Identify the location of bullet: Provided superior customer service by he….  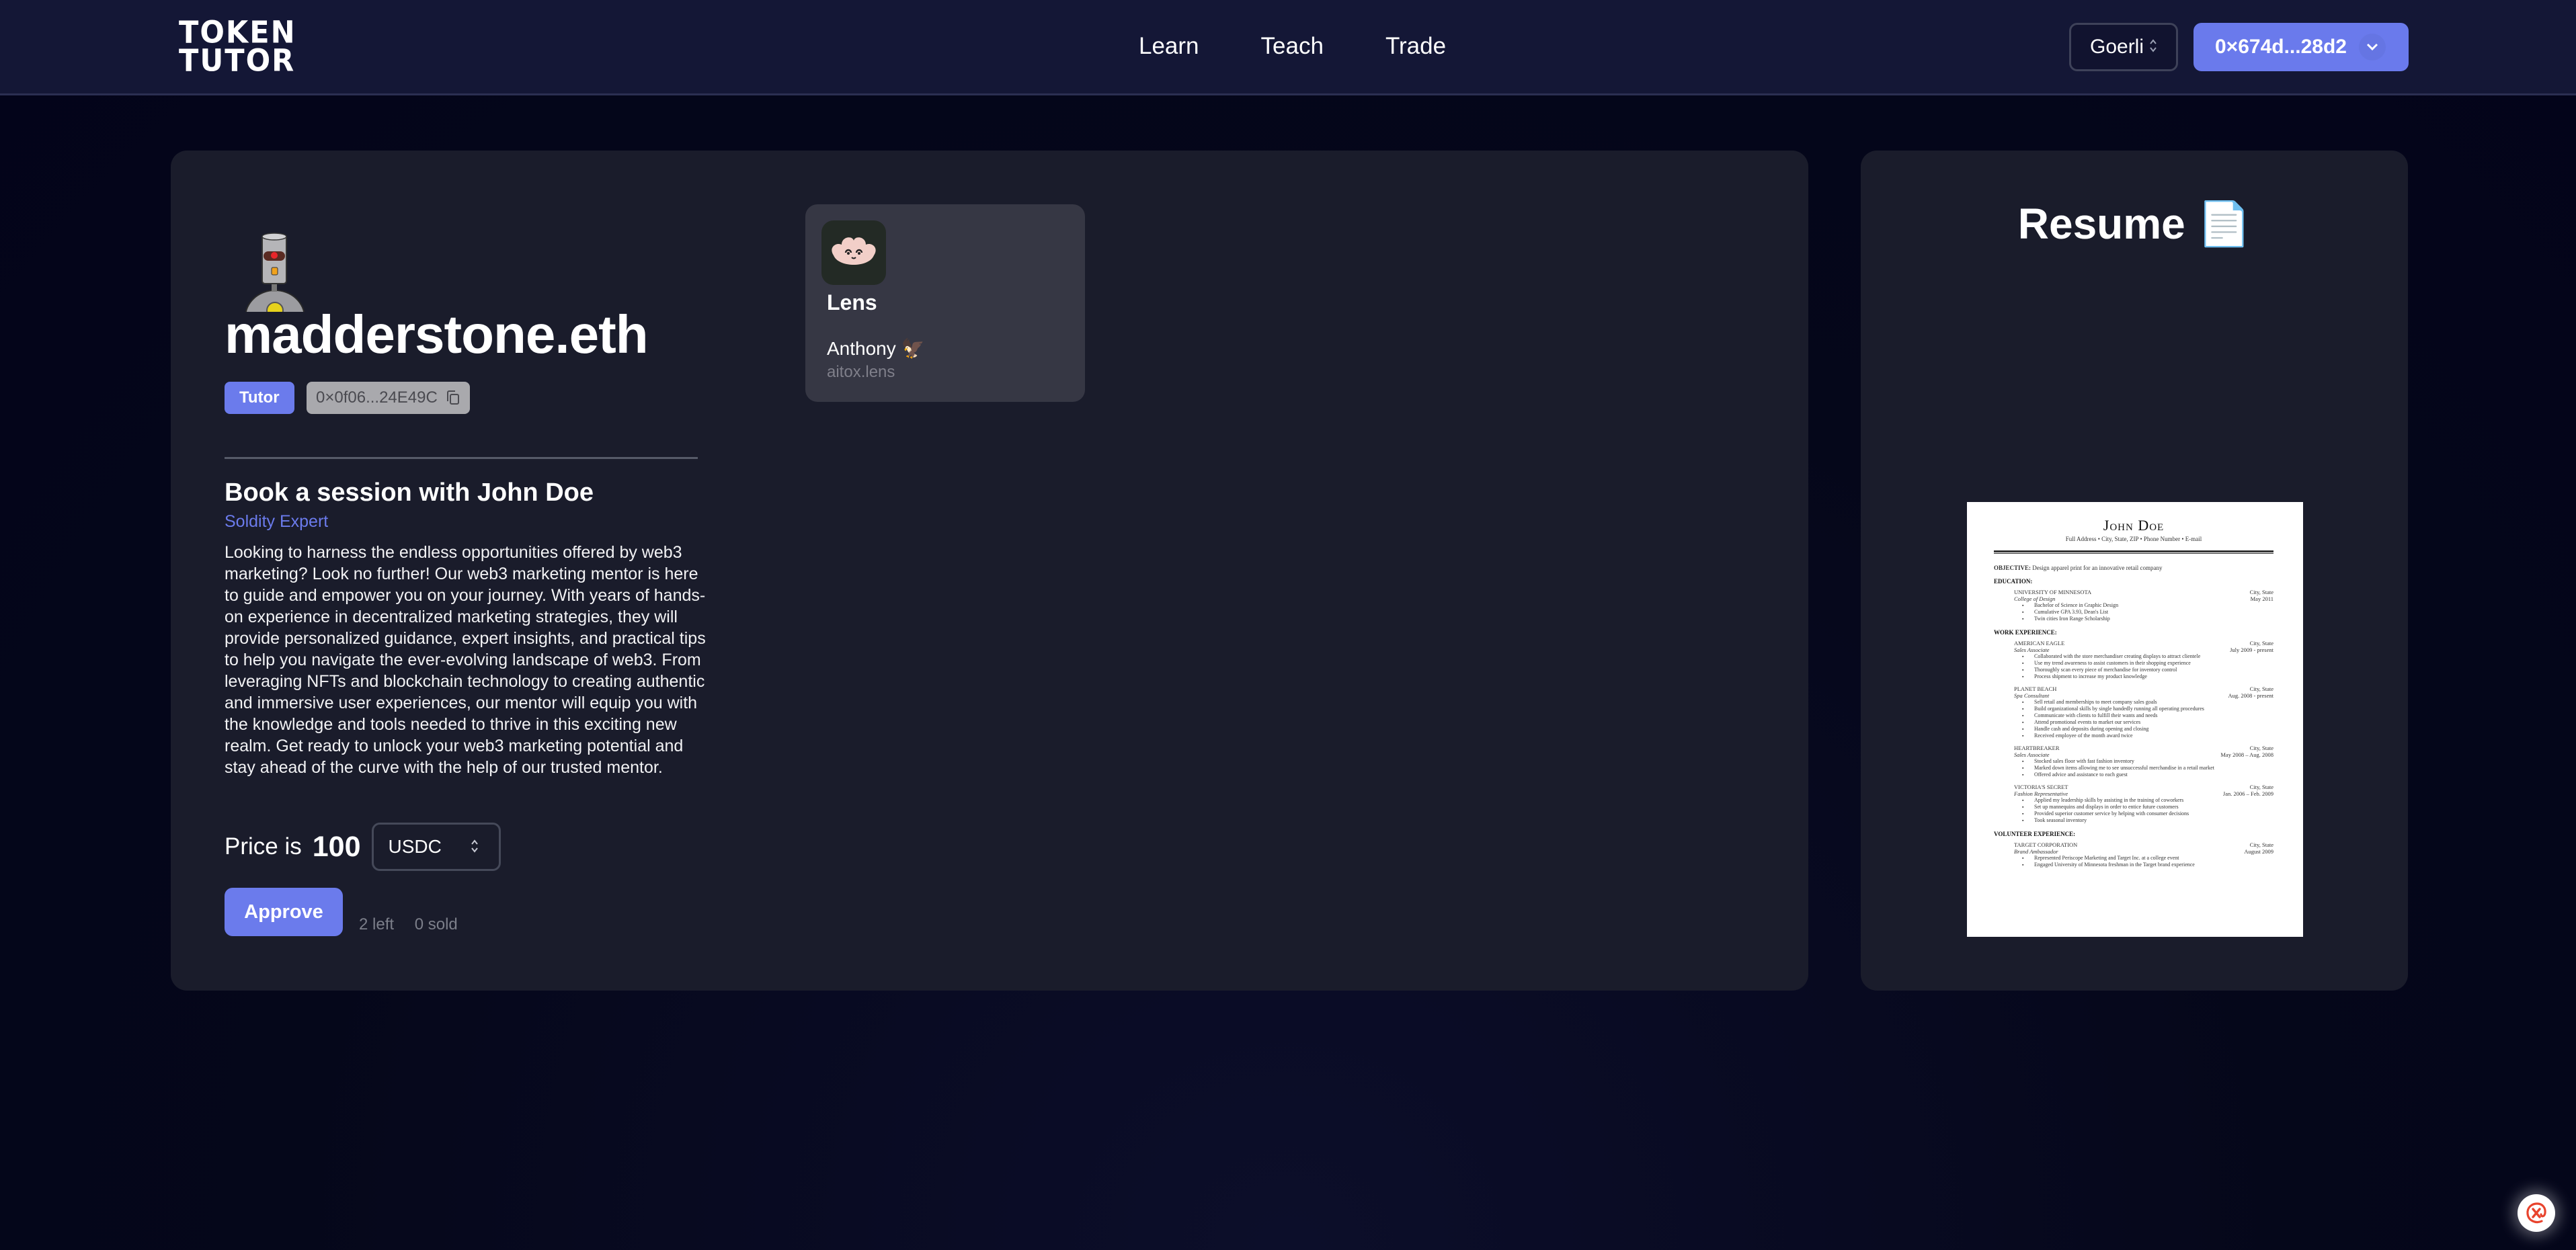
(2147, 813).